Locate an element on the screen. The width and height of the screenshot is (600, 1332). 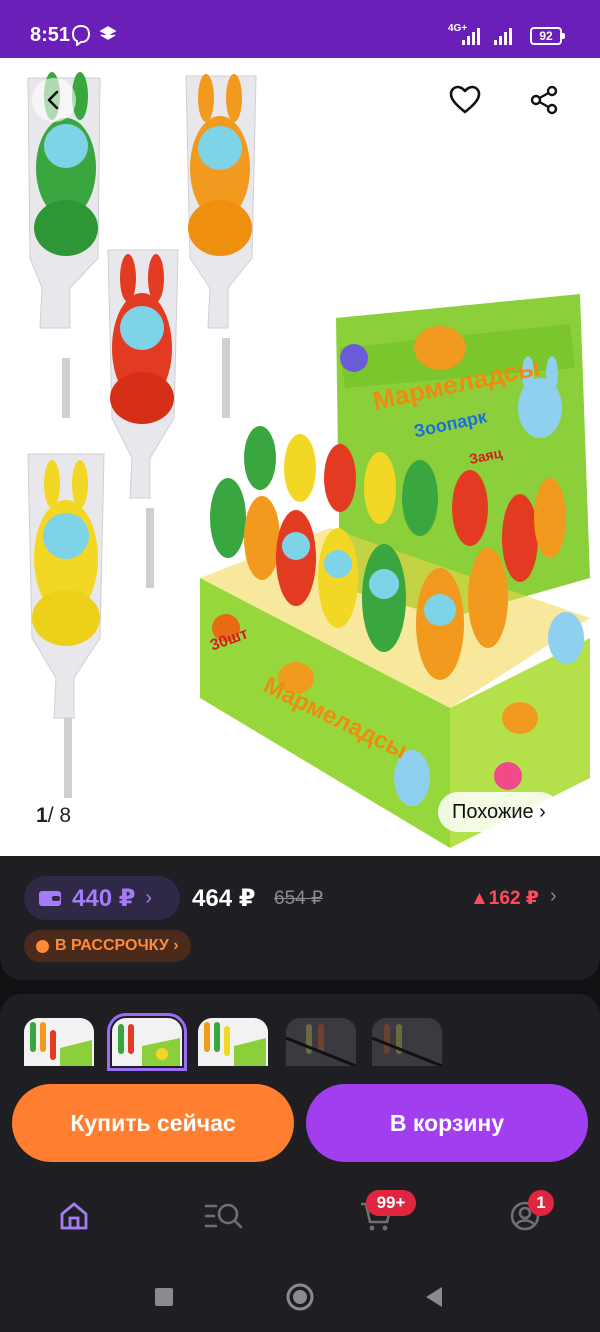
price-difference: ▲162 ₽ is located at coordinates (504, 898).